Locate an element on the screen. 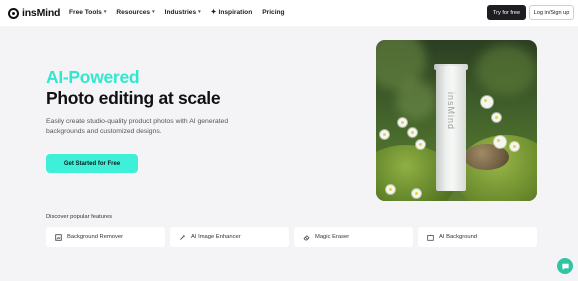  chat-bubble-icon is located at coordinates (565, 266).